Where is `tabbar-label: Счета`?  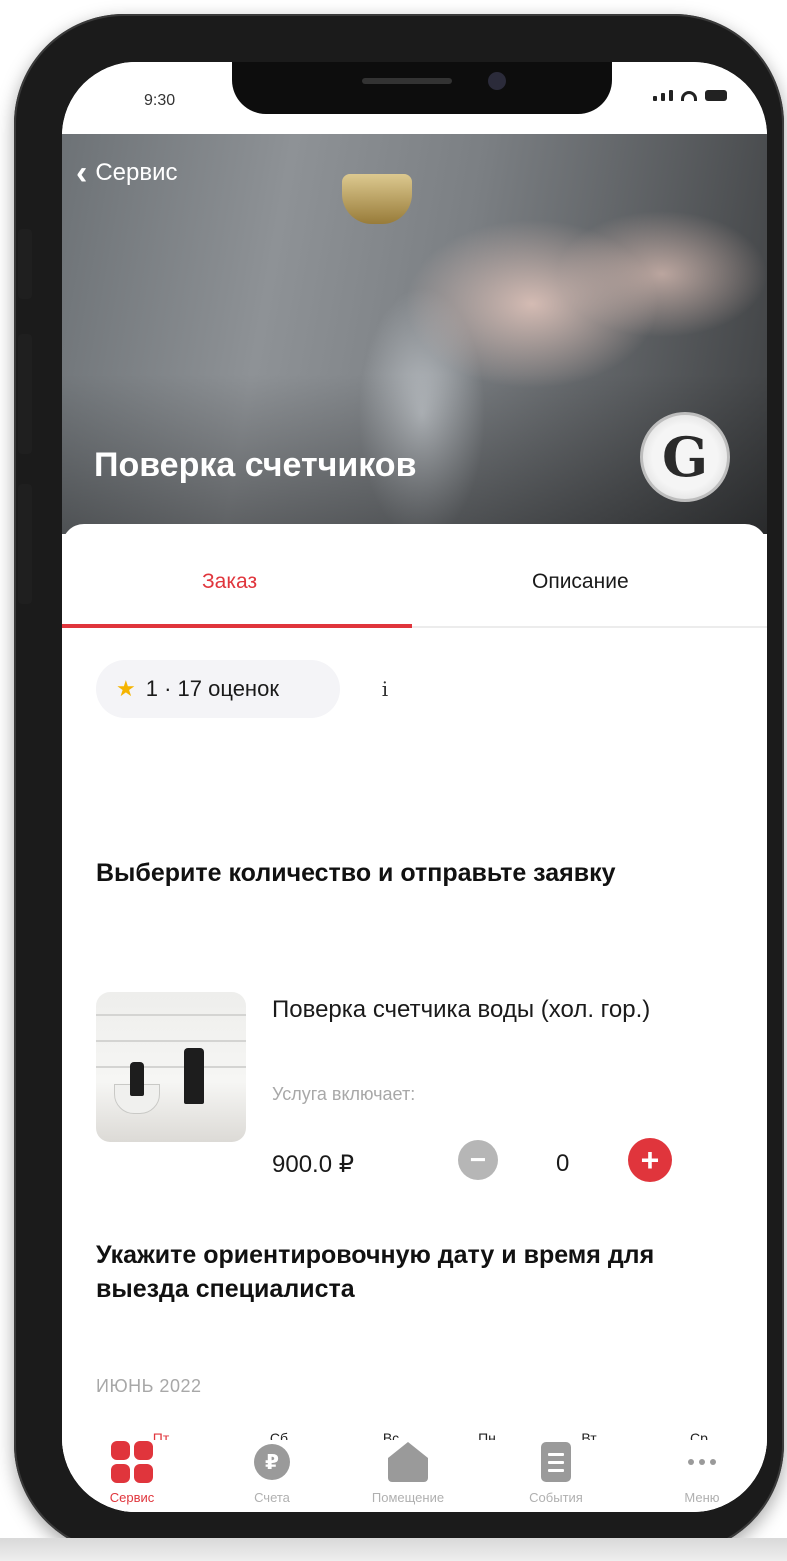
tabbar-label: Счета is located at coordinates (272, 1497).